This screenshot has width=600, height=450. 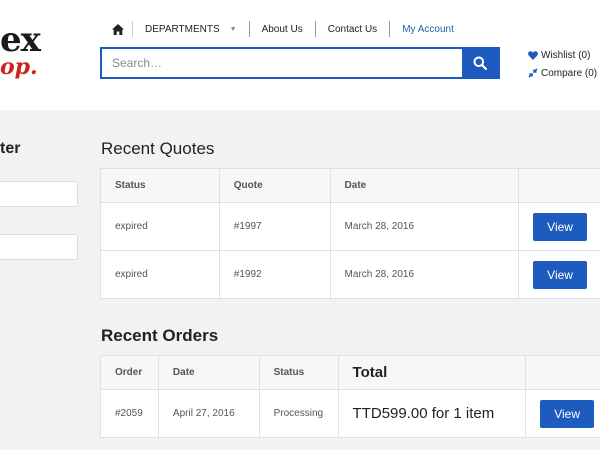 What do you see at coordinates (208, 413) in the screenshot?
I see `order-date: April 27, 2016` at bounding box center [208, 413].